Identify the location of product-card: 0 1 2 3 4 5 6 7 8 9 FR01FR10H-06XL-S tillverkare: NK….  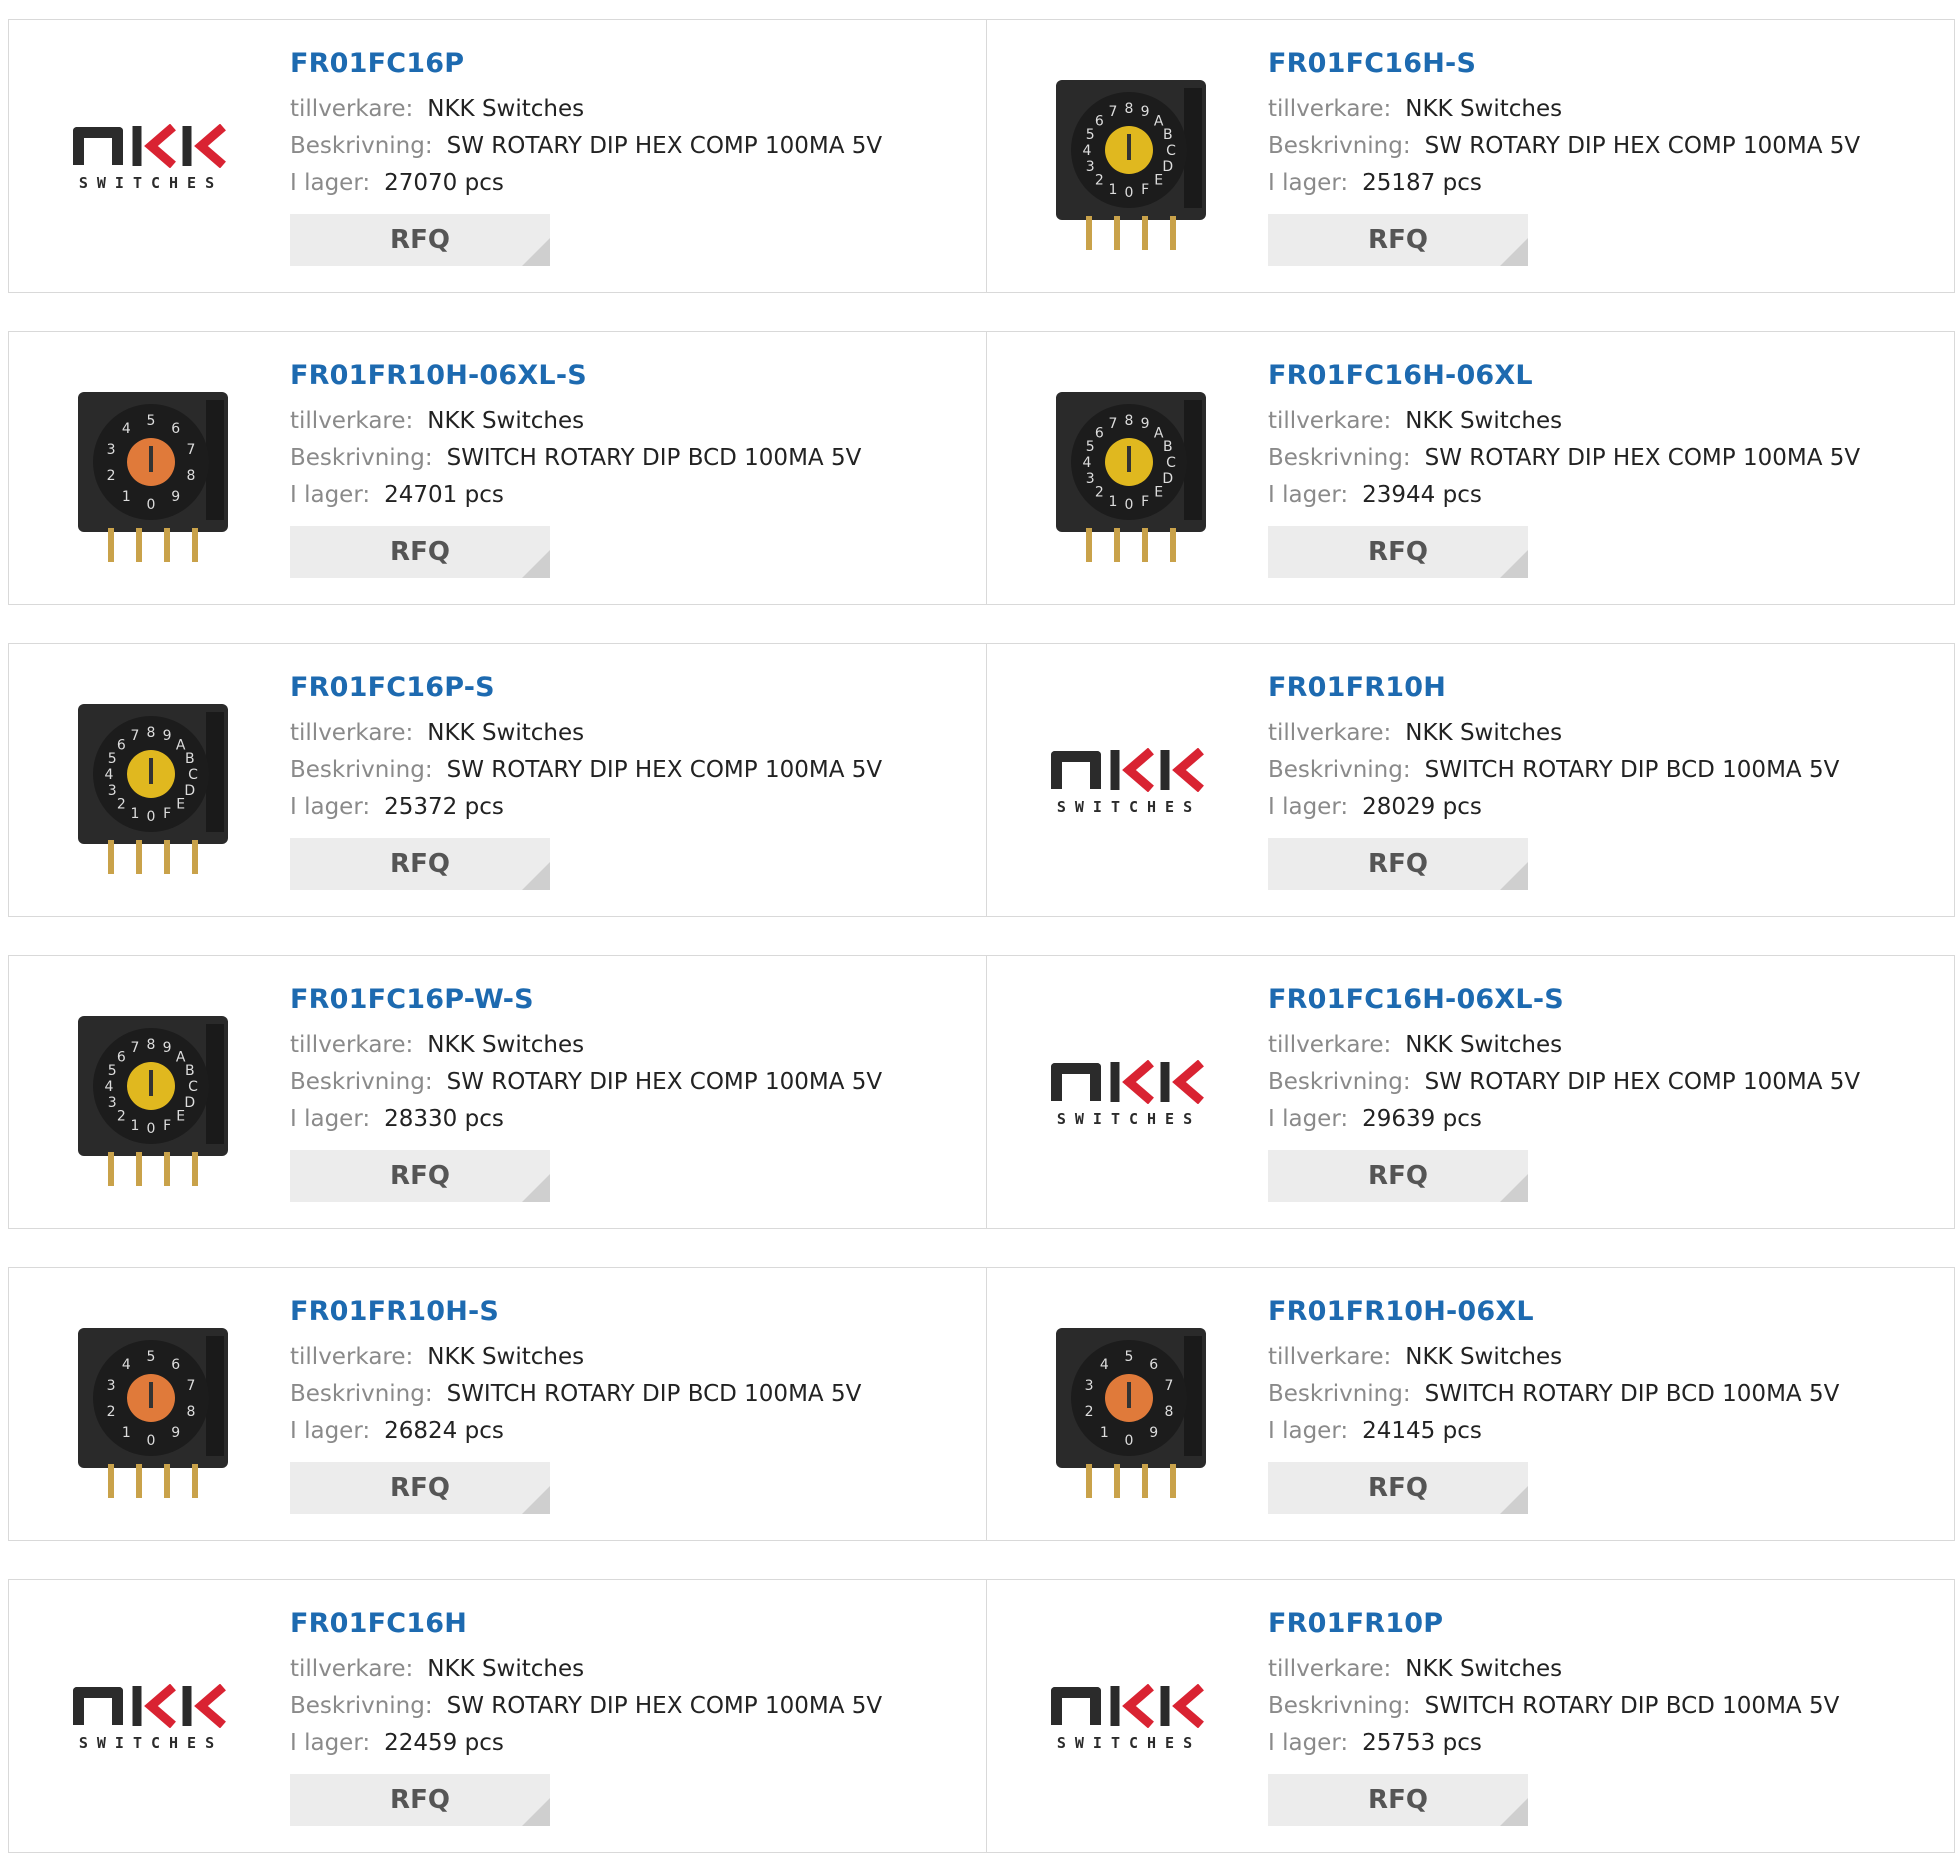
(497, 468).